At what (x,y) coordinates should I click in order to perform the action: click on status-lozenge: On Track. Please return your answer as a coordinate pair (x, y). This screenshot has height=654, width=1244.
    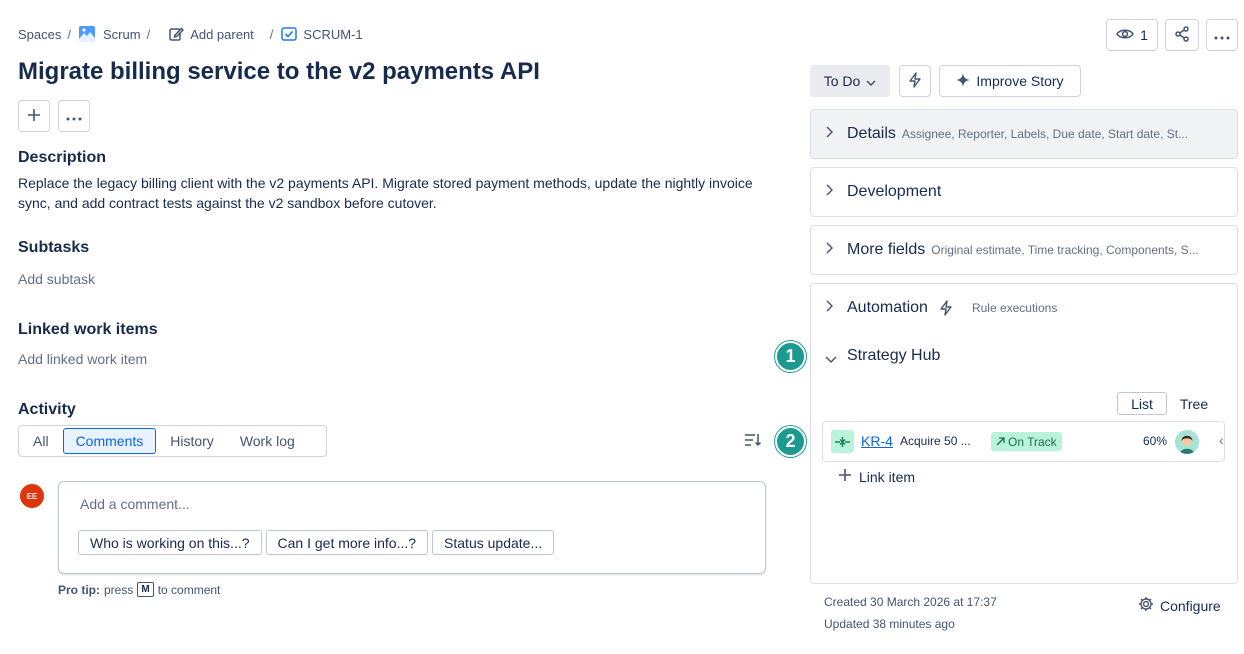
    Looking at the image, I should click on (1026, 441).